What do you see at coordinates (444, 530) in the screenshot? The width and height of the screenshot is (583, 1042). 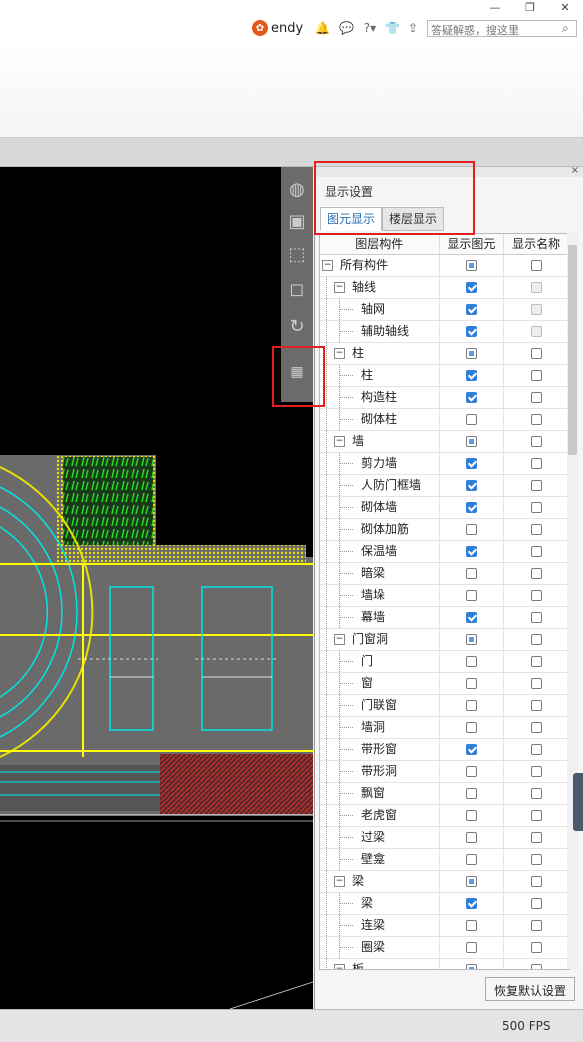 I see `tree-row: 砌体加筋` at bounding box center [444, 530].